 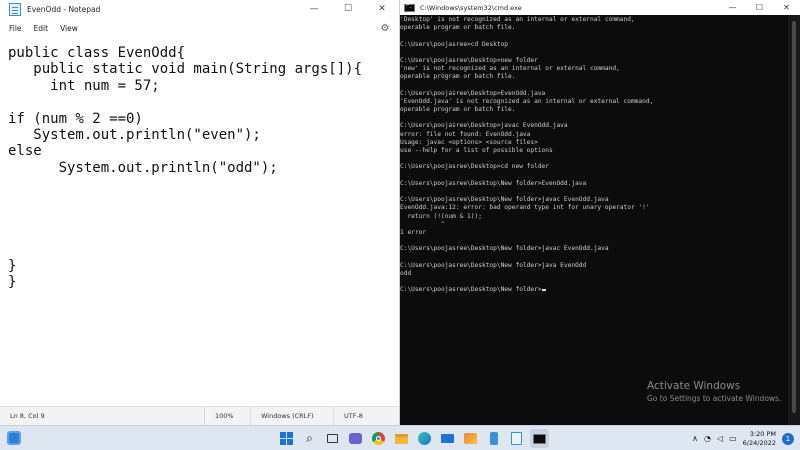 I want to click on console-line: ^, so click(x=422, y=224).